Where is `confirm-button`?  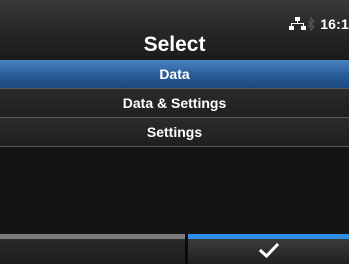
confirm-button is located at coordinates (268, 249).